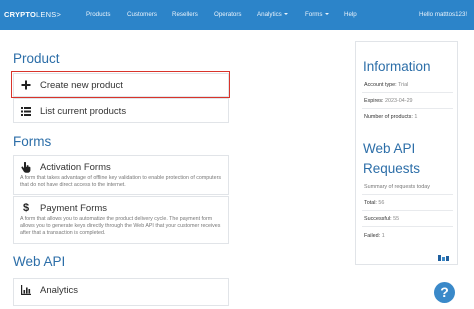 The image size is (474, 309). I want to click on requests-total: Total: 56, so click(374, 203).